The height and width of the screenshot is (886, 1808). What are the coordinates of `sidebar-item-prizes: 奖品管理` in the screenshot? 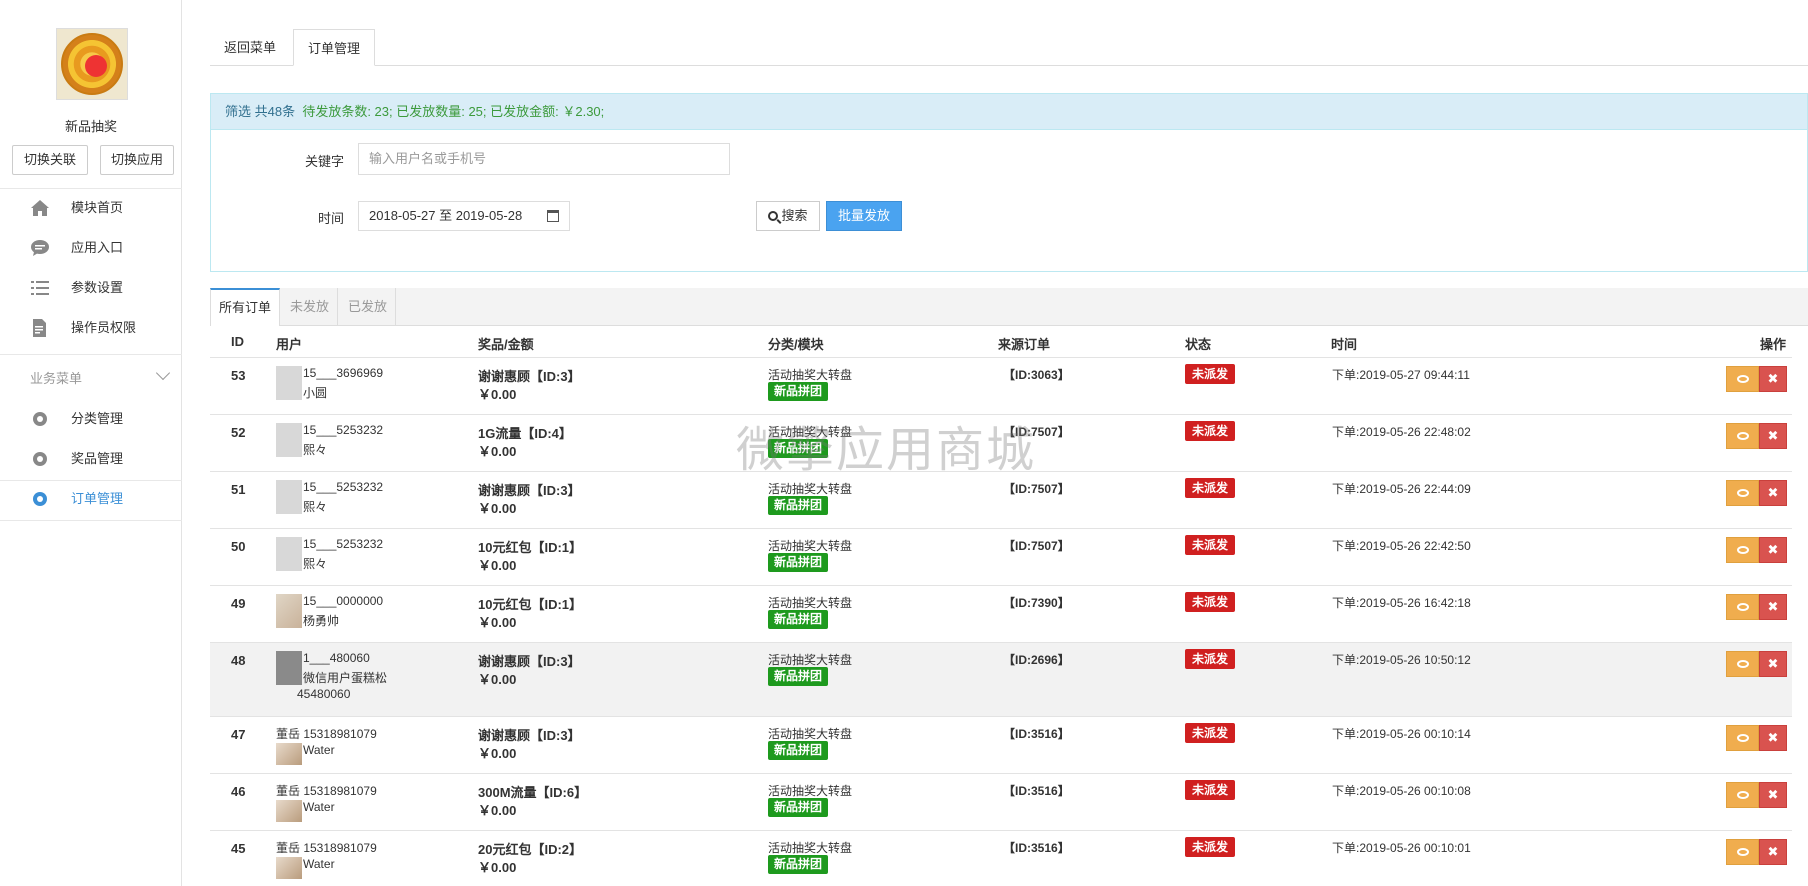 It's located at (91, 459).